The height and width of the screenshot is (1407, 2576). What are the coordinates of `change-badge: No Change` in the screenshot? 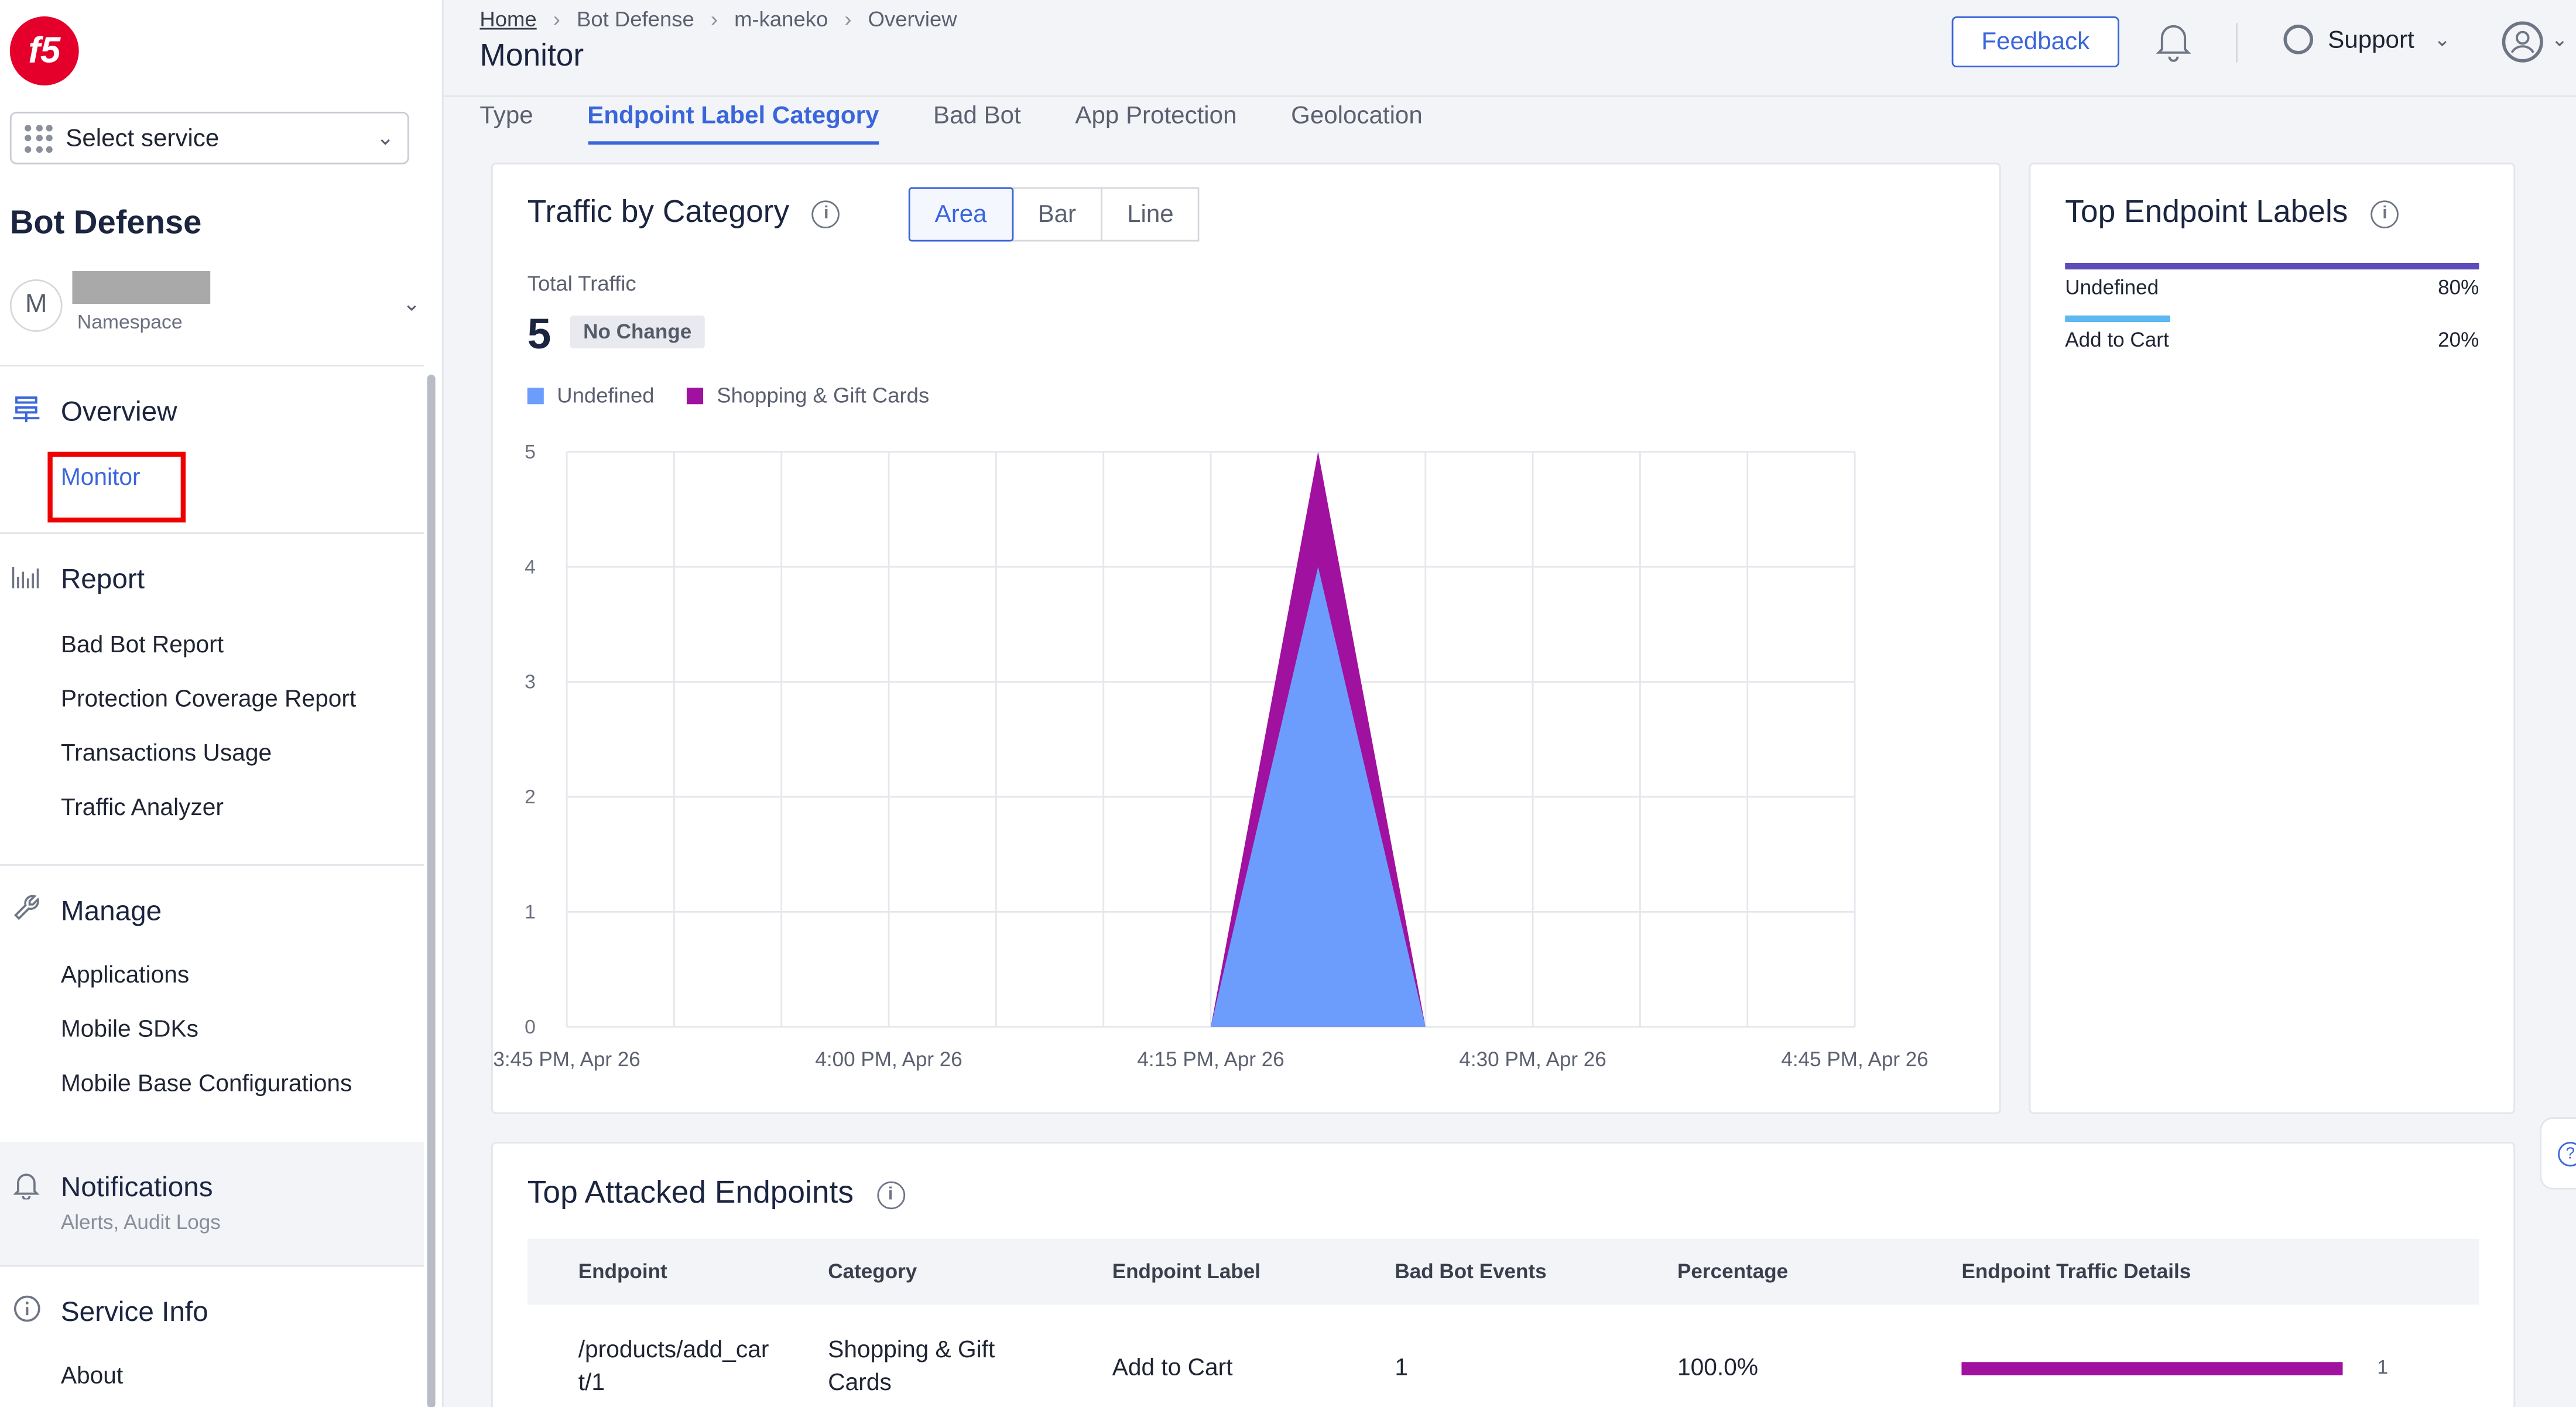 It's located at (638, 332).